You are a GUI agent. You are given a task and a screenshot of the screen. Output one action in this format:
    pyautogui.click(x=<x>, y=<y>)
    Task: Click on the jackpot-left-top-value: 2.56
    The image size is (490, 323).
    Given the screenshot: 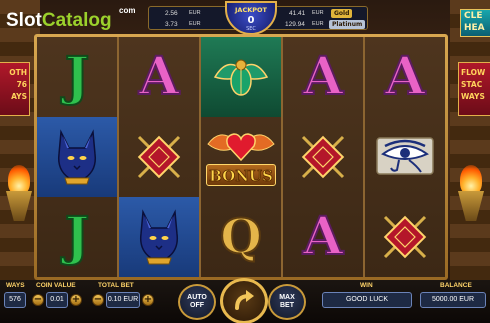 What is the action you would take?
    pyautogui.click(x=171, y=13)
    